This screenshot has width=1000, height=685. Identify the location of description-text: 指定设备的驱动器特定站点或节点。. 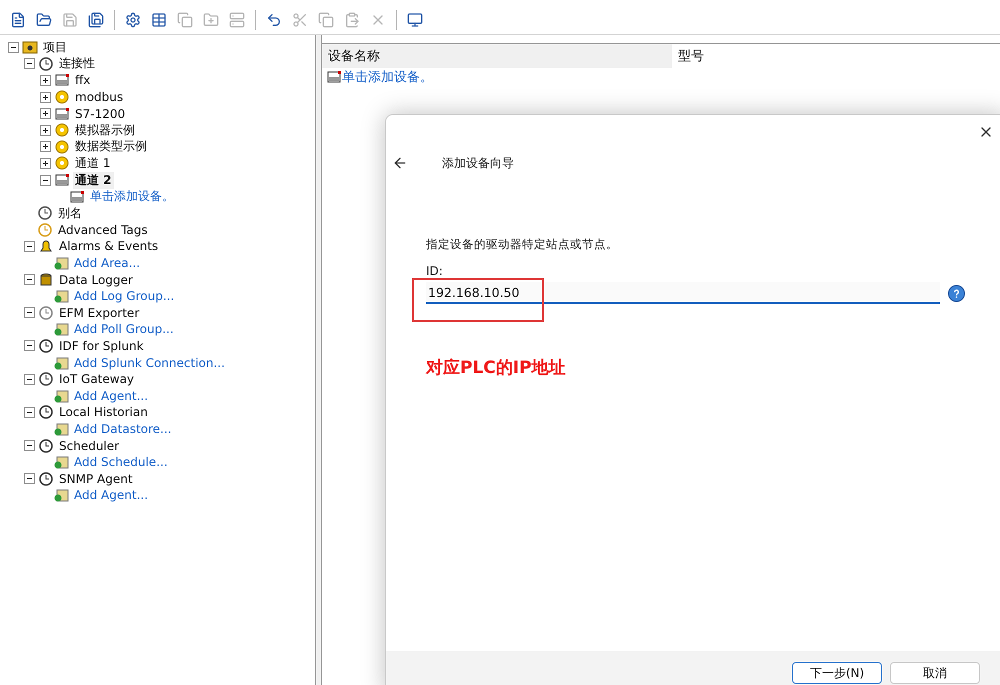
(522, 244).